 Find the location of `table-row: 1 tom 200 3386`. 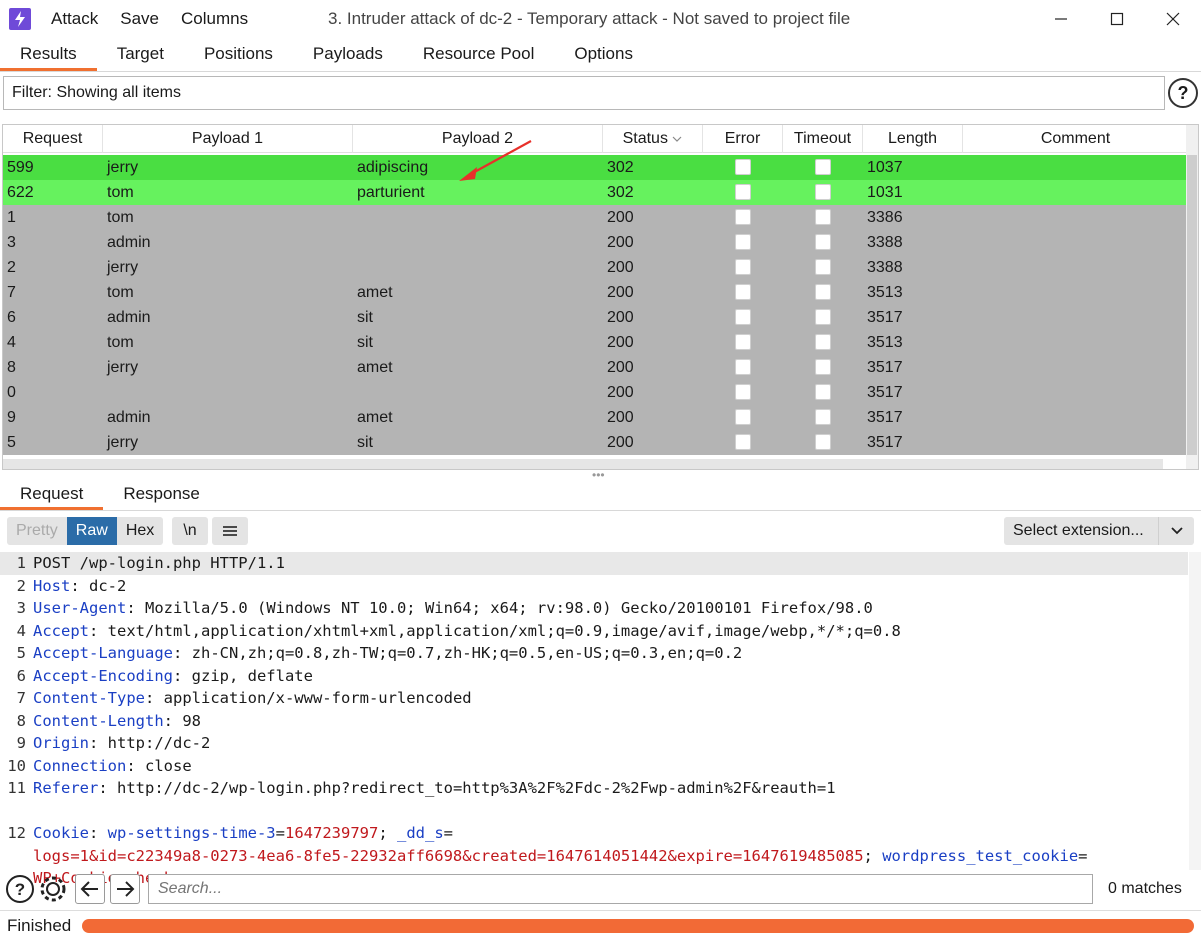

table-row: 1 tom 200 3386 is located at coordinates (595, 217).